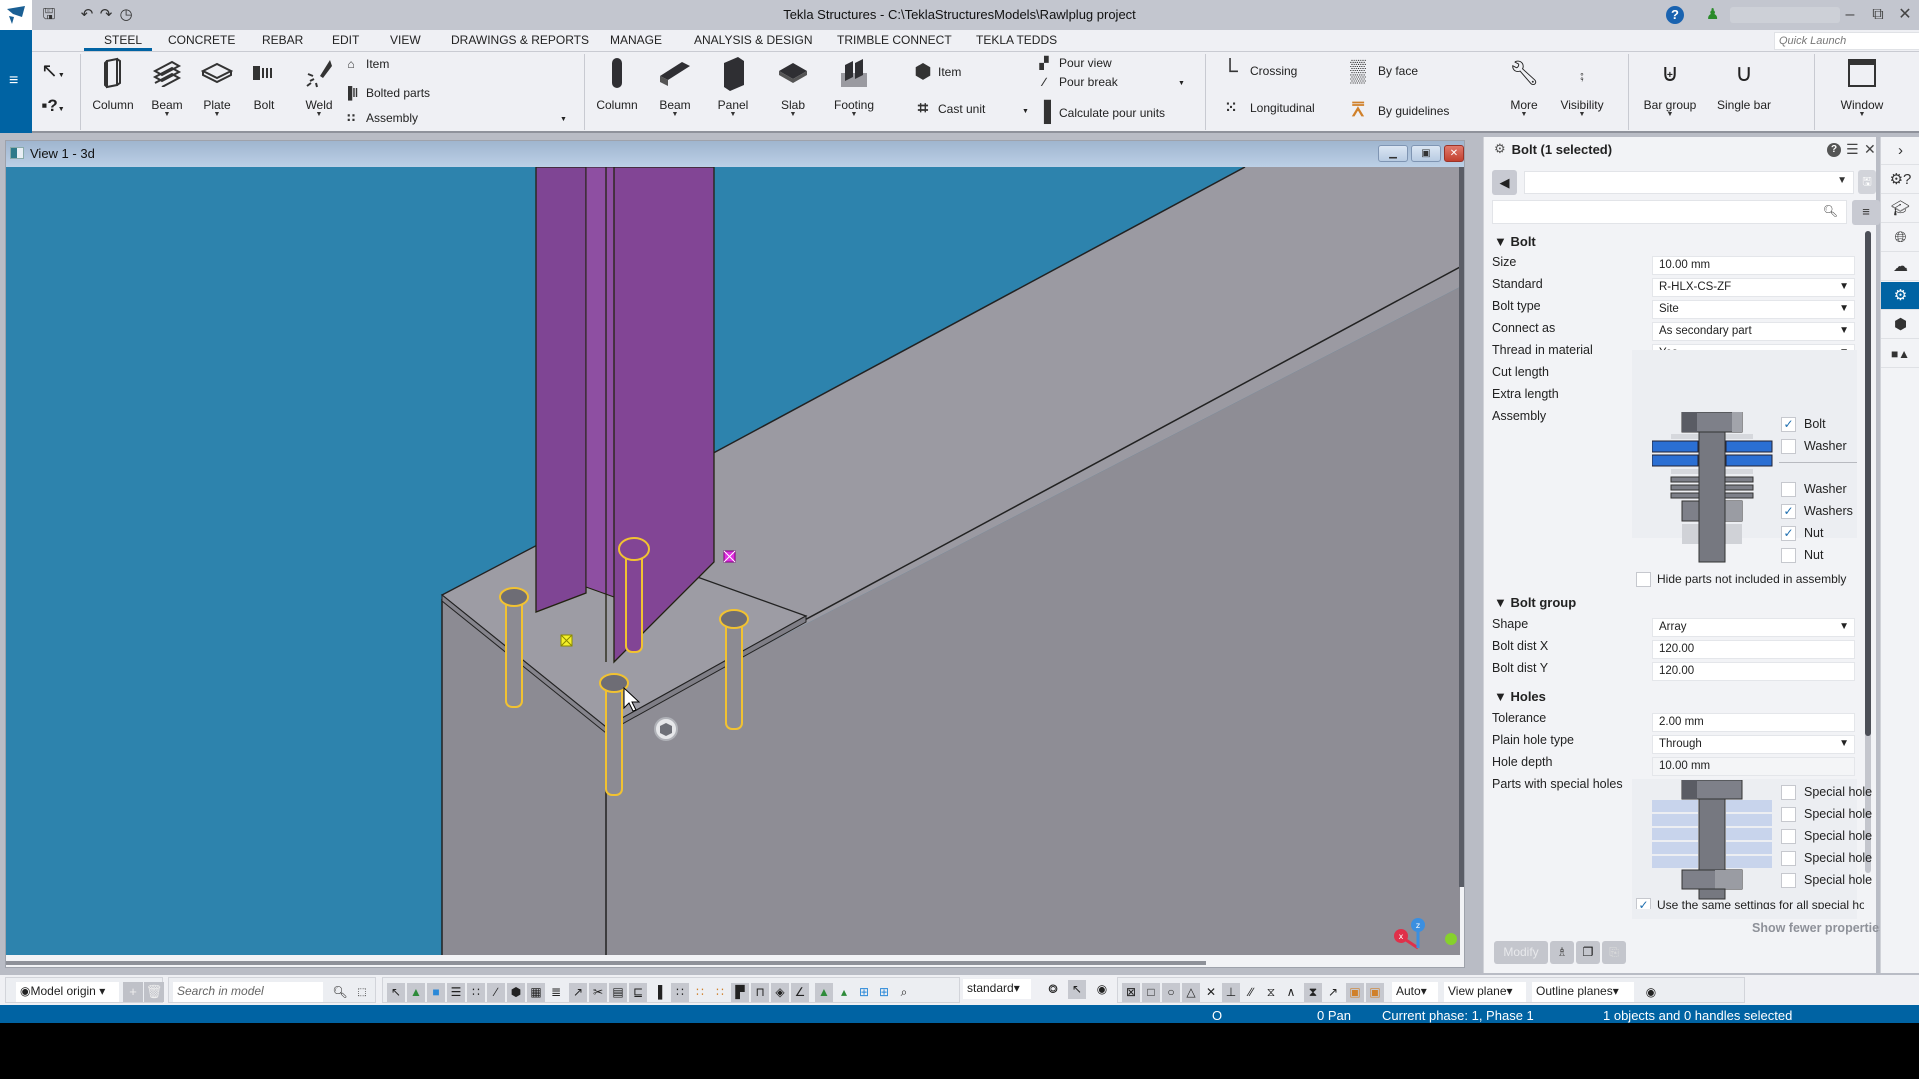  Describe the element at coordinates (456, 992) in the screenshot. I see `select-surface-switch-icon: ☰` at that location.